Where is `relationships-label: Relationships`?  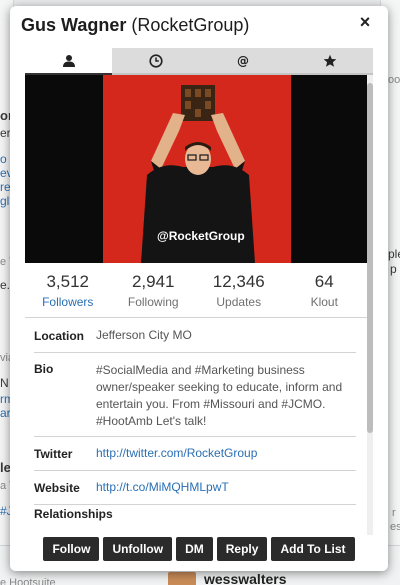
relationships-label: Relationships is located at coordinates (73, 514).